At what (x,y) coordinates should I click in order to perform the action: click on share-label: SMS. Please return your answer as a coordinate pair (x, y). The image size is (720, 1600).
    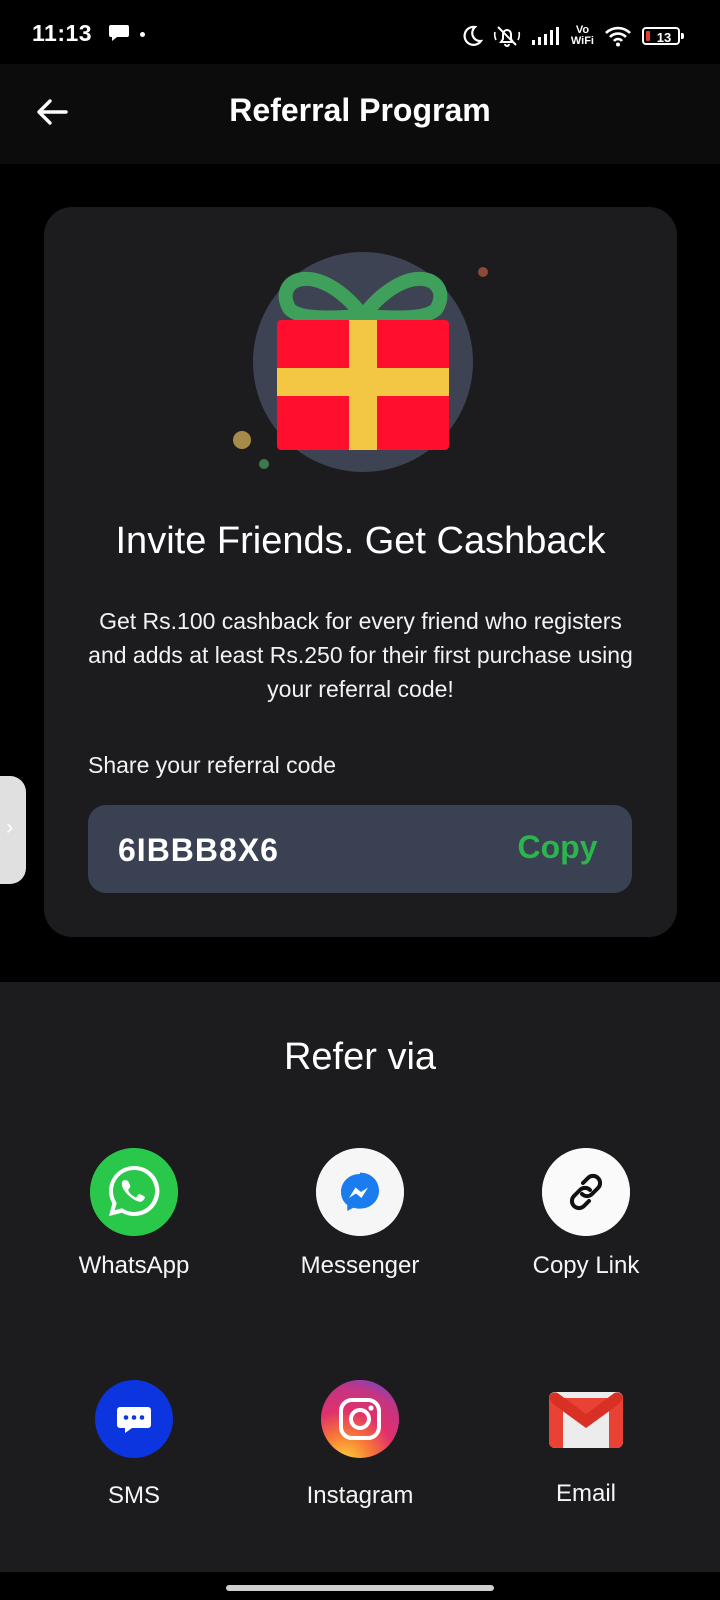
    Looking at the image, I should click on (133, 1495).